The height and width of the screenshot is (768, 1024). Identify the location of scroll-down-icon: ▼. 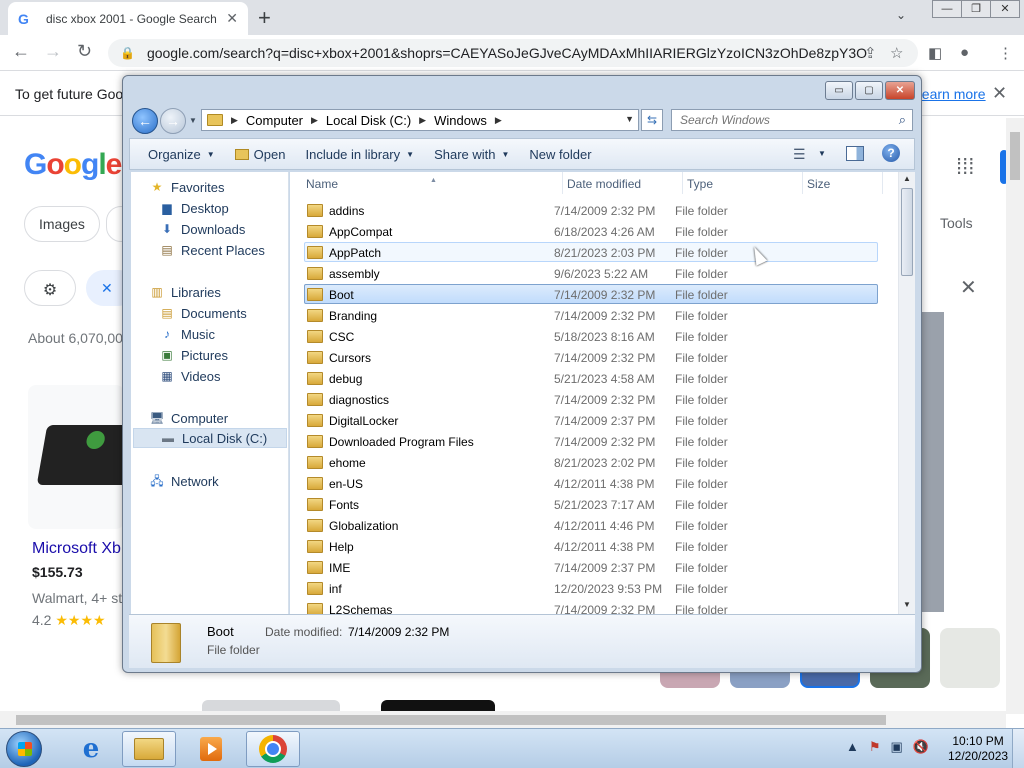
(907, 604).